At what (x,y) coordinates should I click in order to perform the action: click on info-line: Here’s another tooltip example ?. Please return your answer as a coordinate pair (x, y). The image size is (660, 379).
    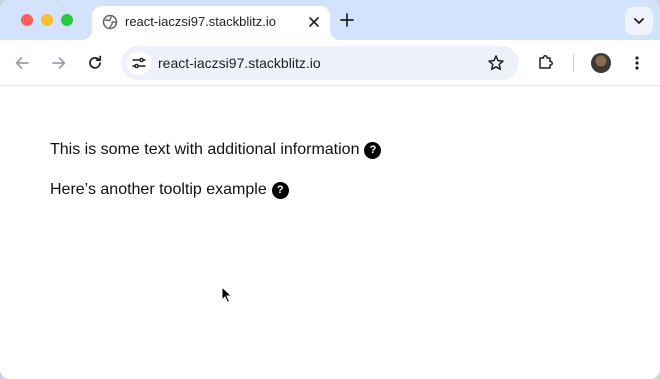
    Looking at the image, I should click on (169, 190).